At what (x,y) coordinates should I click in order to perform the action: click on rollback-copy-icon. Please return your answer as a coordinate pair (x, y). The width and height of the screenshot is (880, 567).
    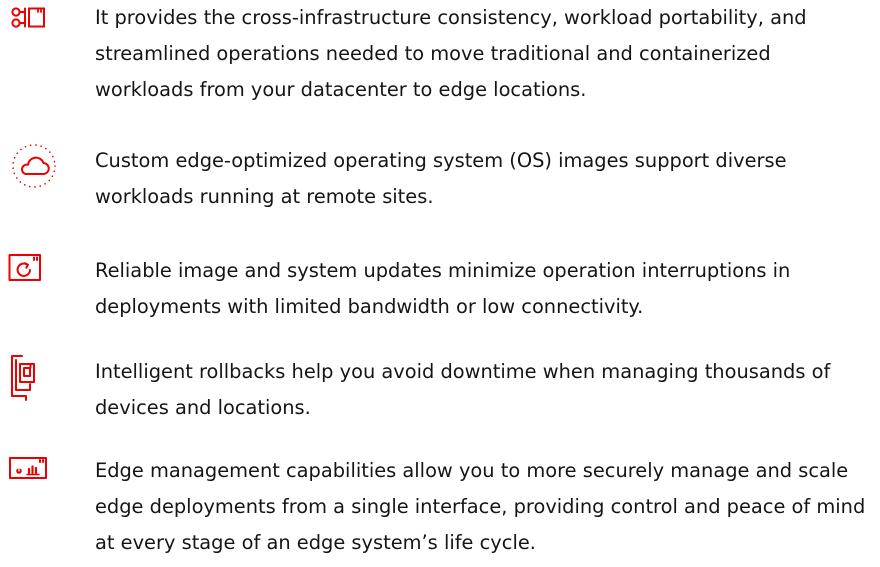
    Looking at the image, I should click on (36, 377).